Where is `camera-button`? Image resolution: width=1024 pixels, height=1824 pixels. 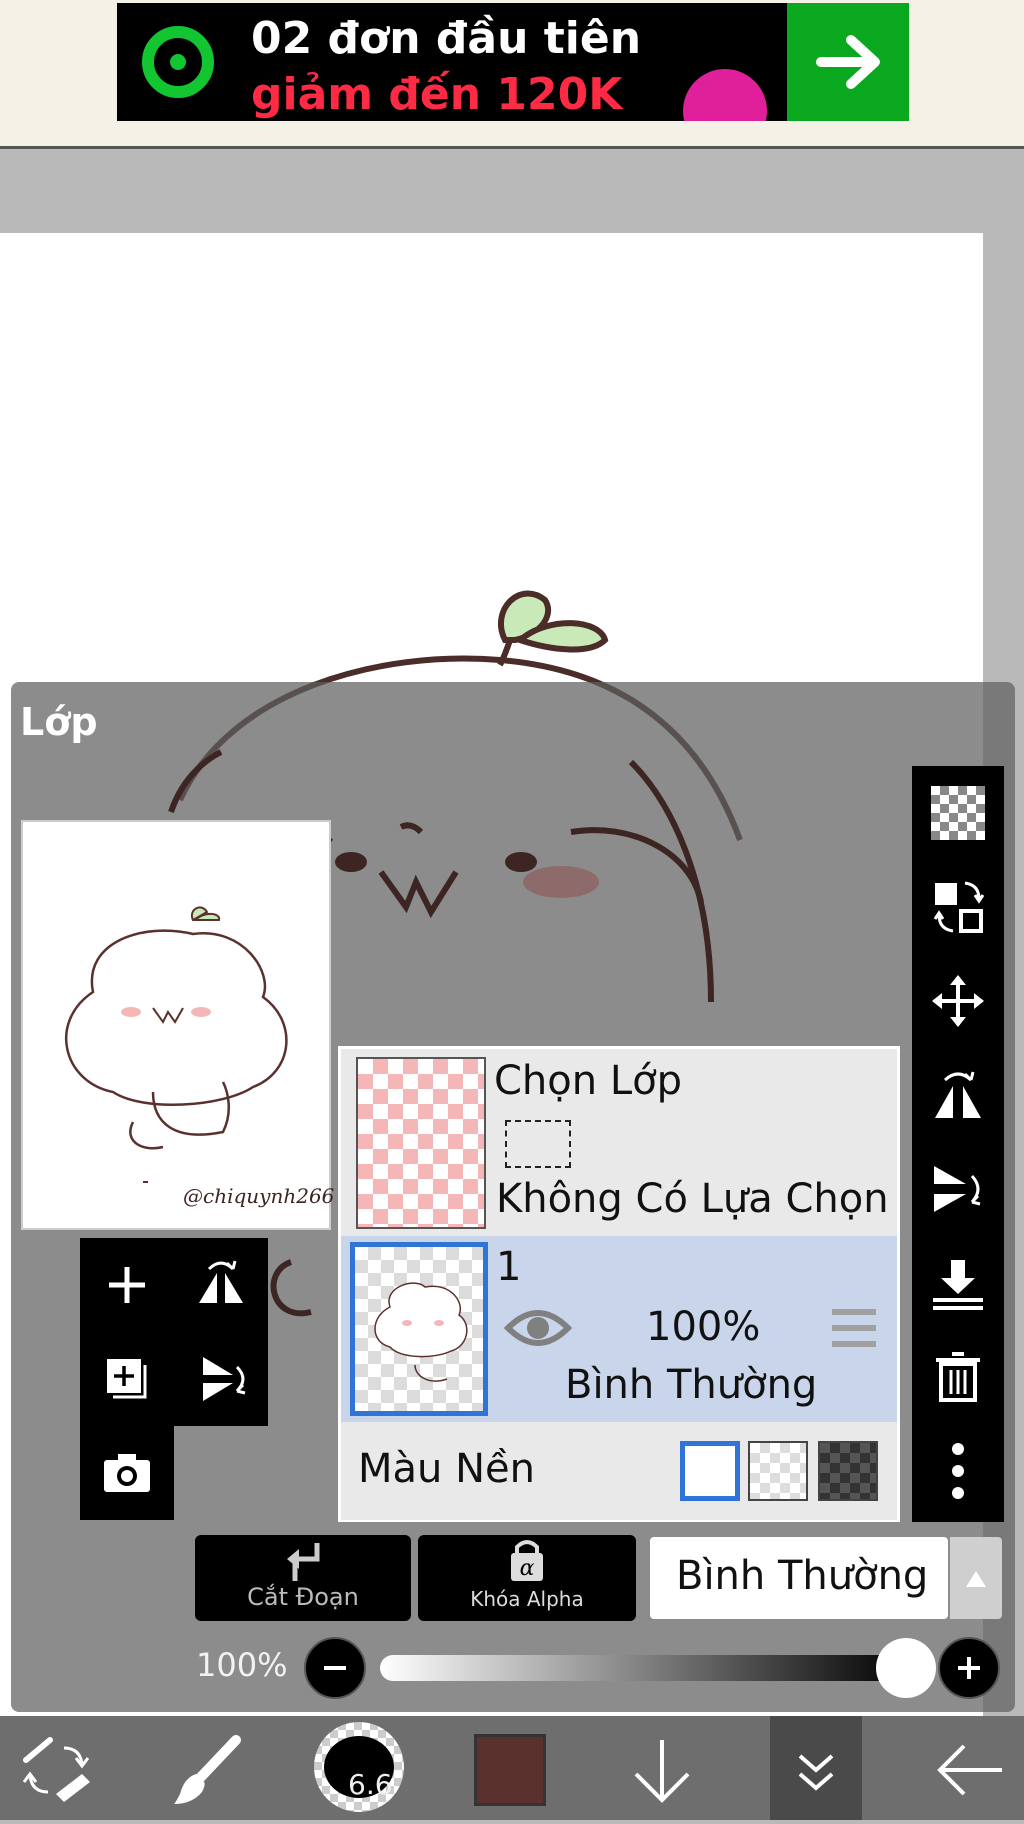
camera-button is located at coordinates (127, 1473).